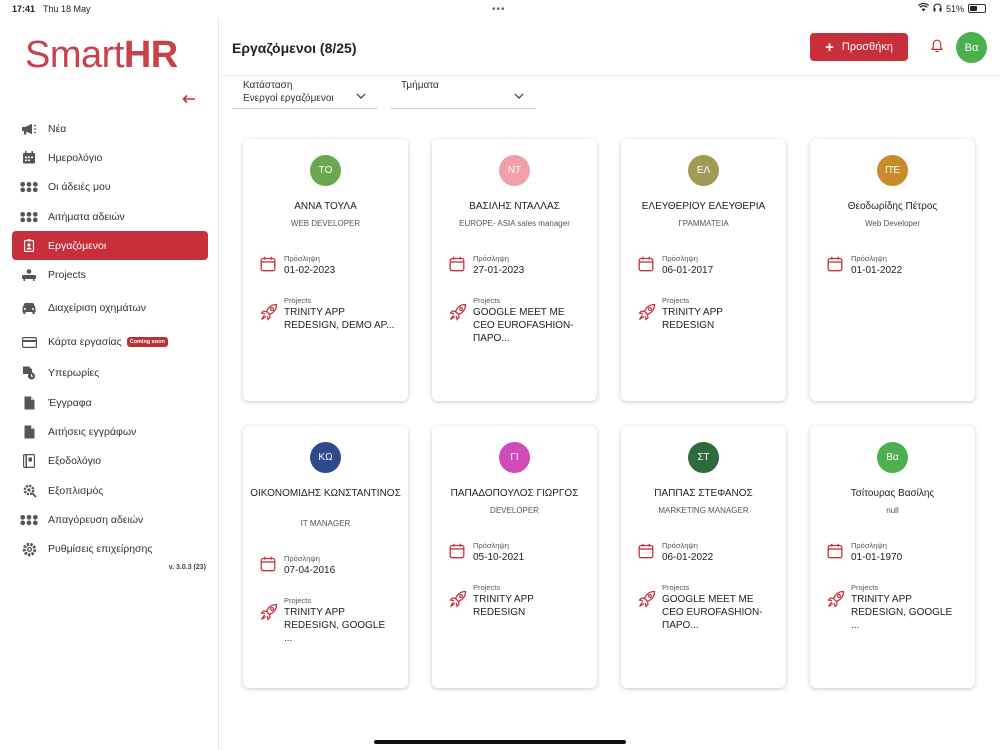 This screenshot has width=1000, height=750. I want to click on file-clock-icon, so click(29, 373).